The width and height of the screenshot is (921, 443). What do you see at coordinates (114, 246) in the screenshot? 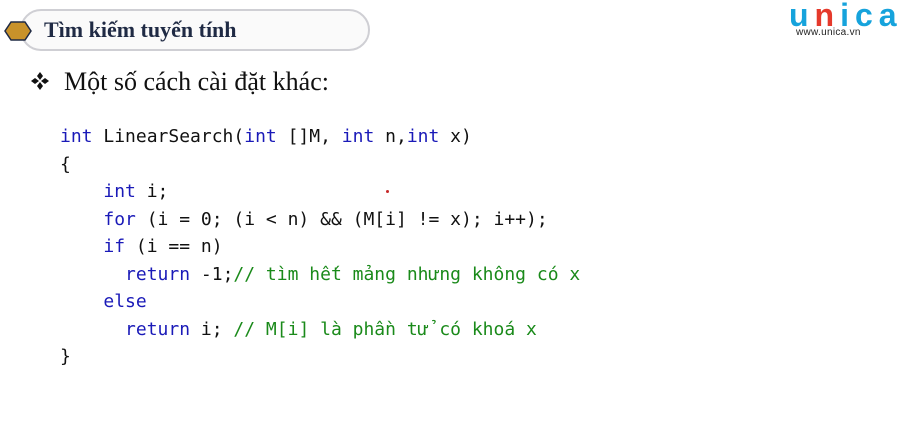
I see `code-keyword: if` at bounding box center [114, 246].